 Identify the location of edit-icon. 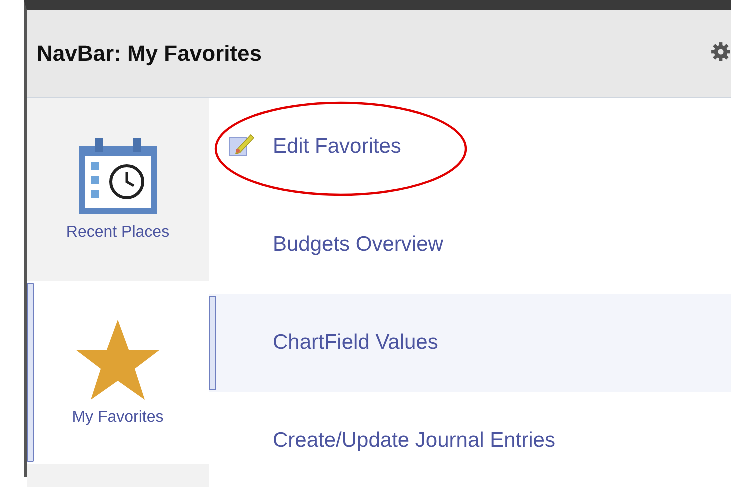
(242, 145).